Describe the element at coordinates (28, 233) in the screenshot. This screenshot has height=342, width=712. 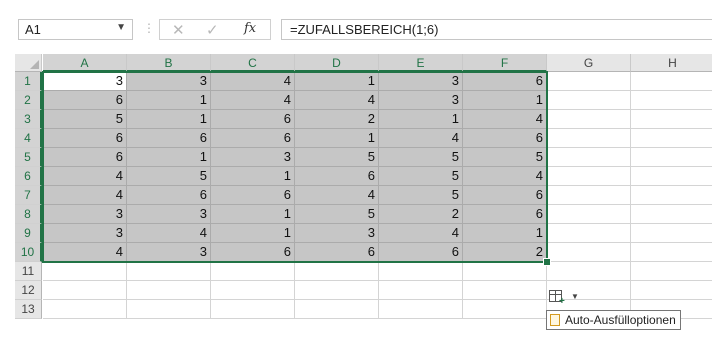
I see `row-header-9: 9` at that location.